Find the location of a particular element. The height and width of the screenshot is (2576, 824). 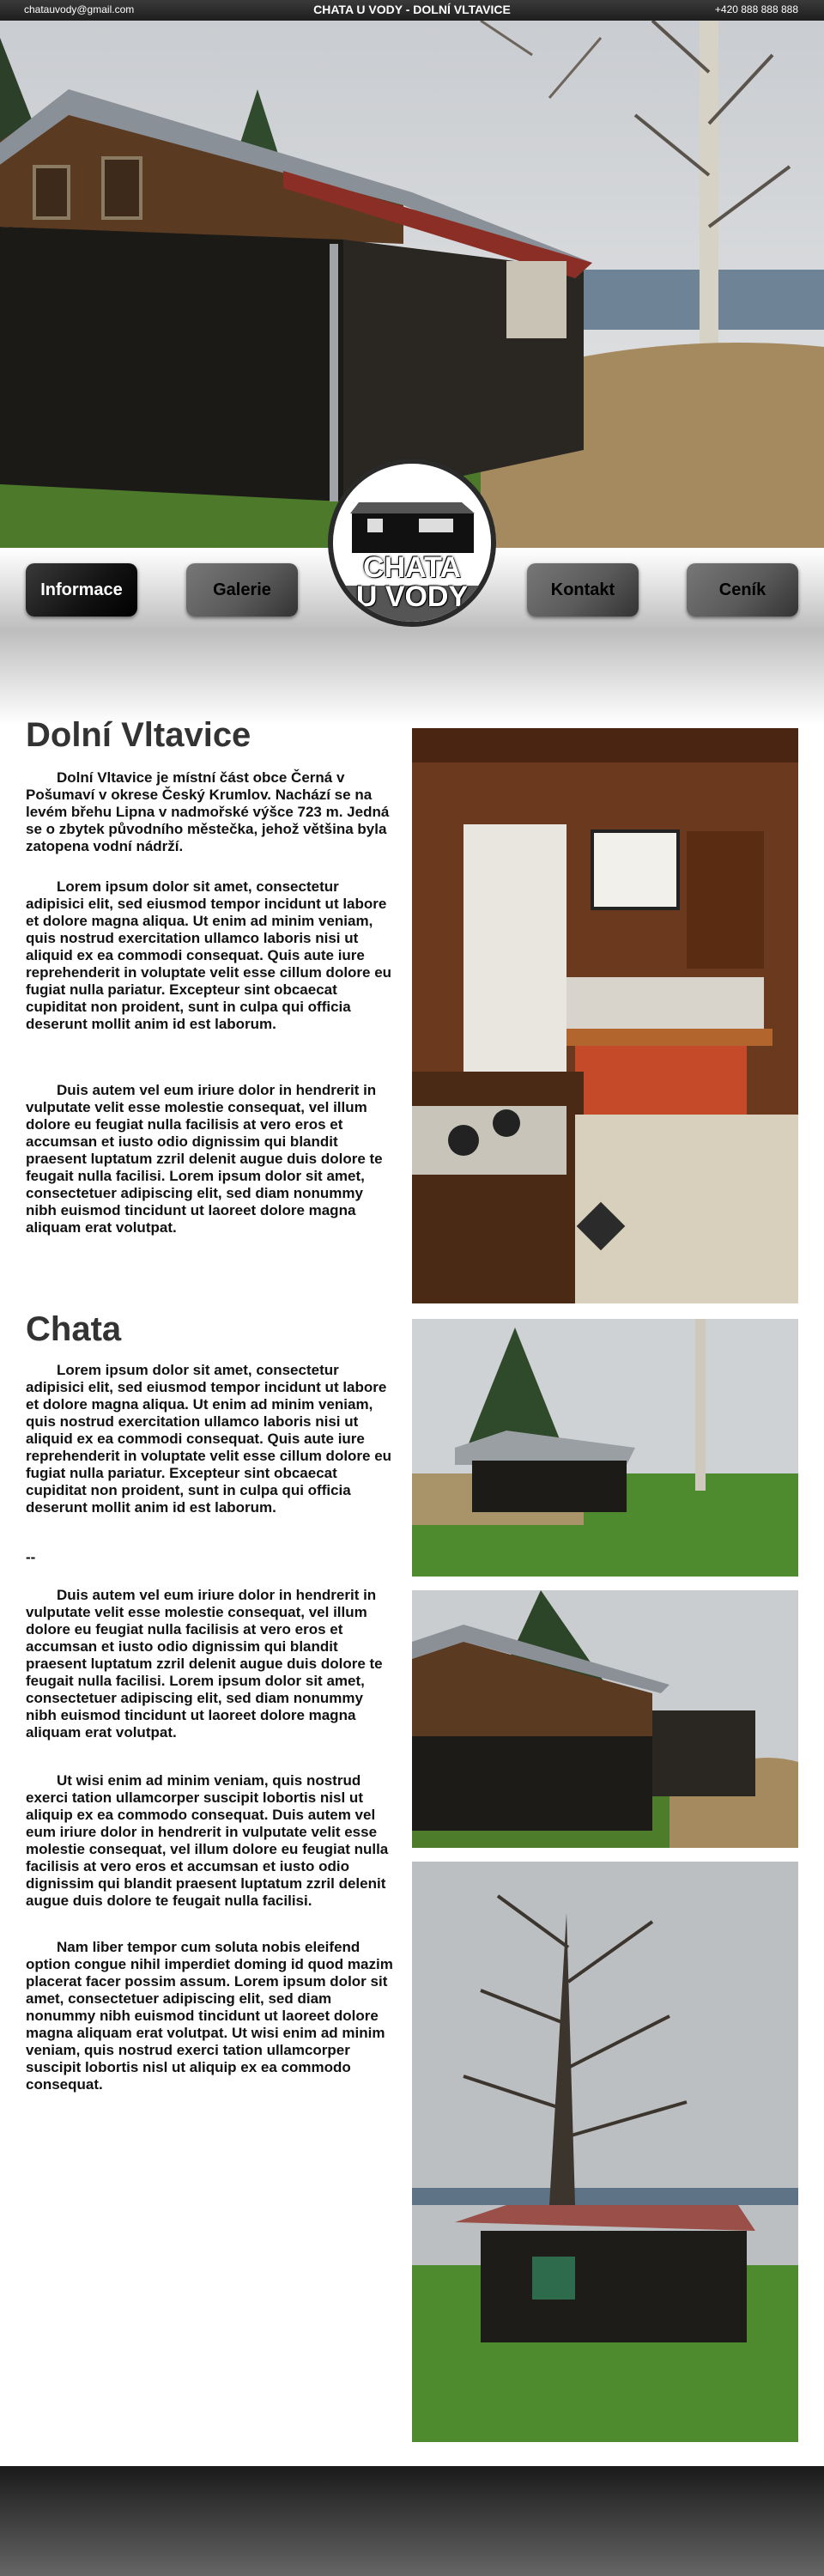

nav-kontakt-button: Kontakt is located at coordinates (583, 590).